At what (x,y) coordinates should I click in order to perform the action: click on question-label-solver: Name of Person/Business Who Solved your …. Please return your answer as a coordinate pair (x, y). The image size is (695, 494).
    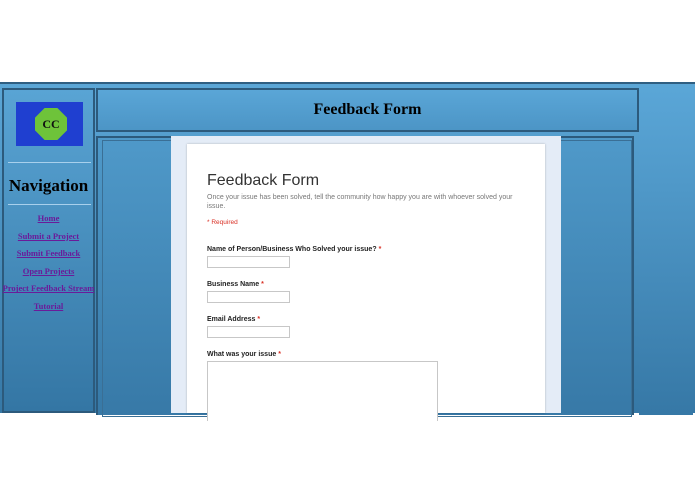
    Looking at the image, I should click on (294, 249).